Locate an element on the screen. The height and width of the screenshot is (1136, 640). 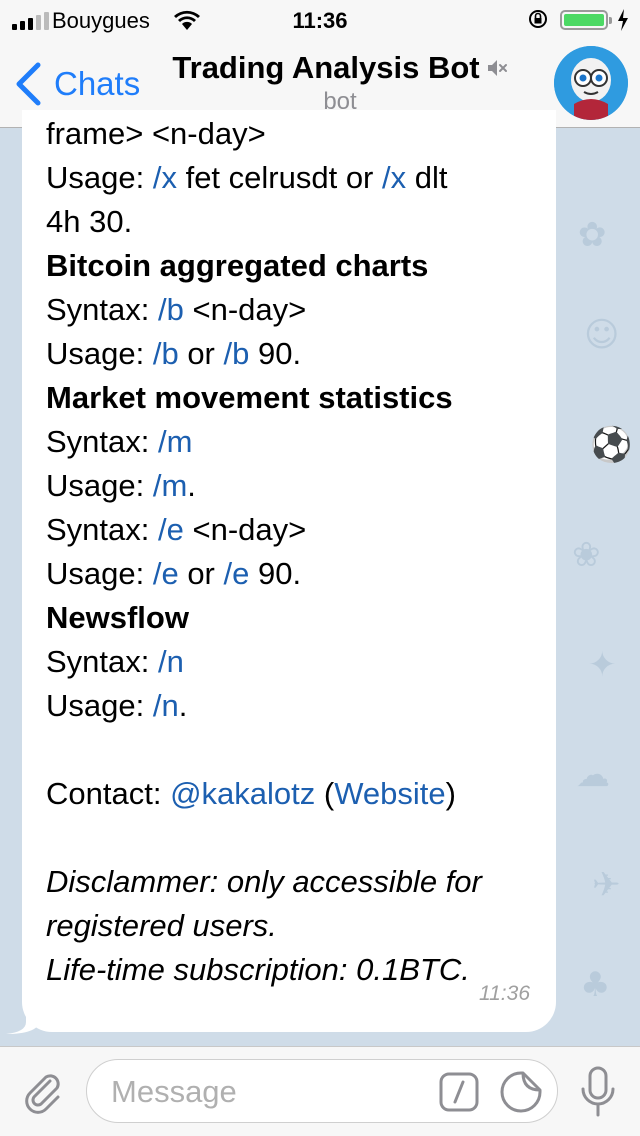
message-line: Syntax: /b <n-day> is located at coordinates (176, 310).